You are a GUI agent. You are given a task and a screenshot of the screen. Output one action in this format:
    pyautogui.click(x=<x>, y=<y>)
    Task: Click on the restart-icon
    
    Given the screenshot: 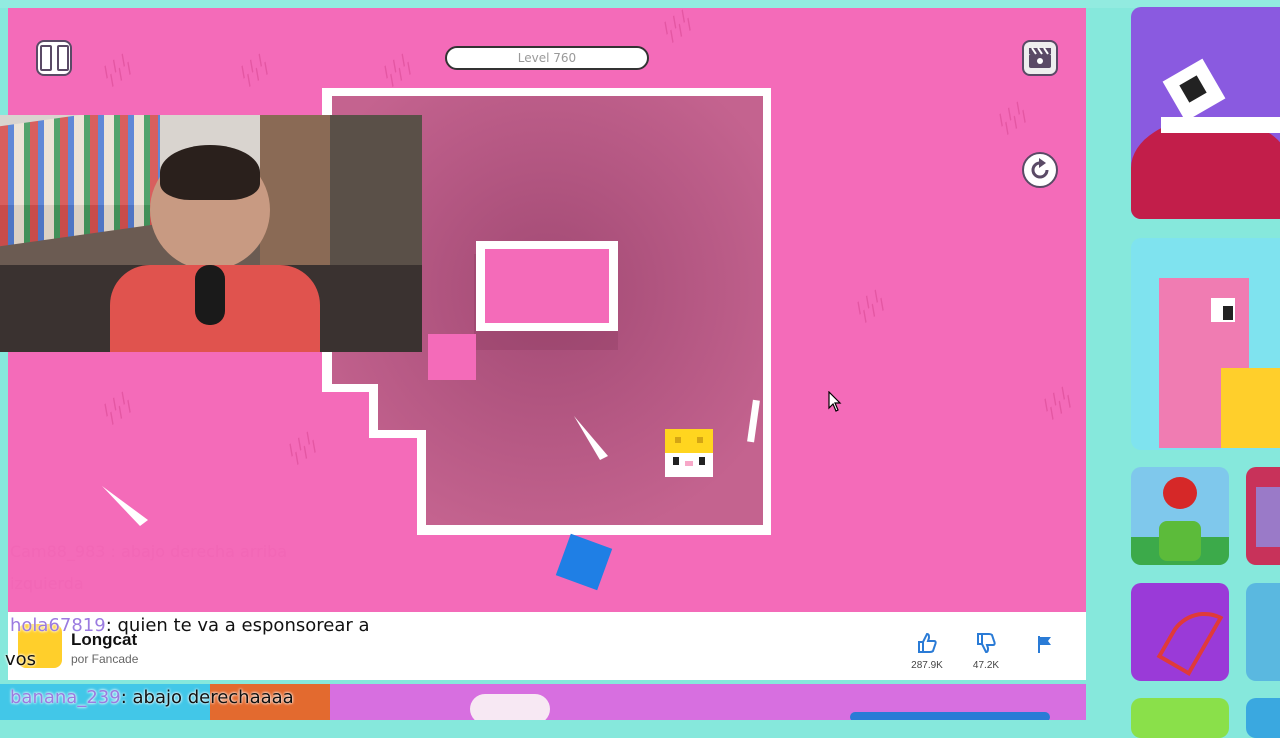 What is the action you would take?
    pyautogui.click(x=1040, y=168)
    